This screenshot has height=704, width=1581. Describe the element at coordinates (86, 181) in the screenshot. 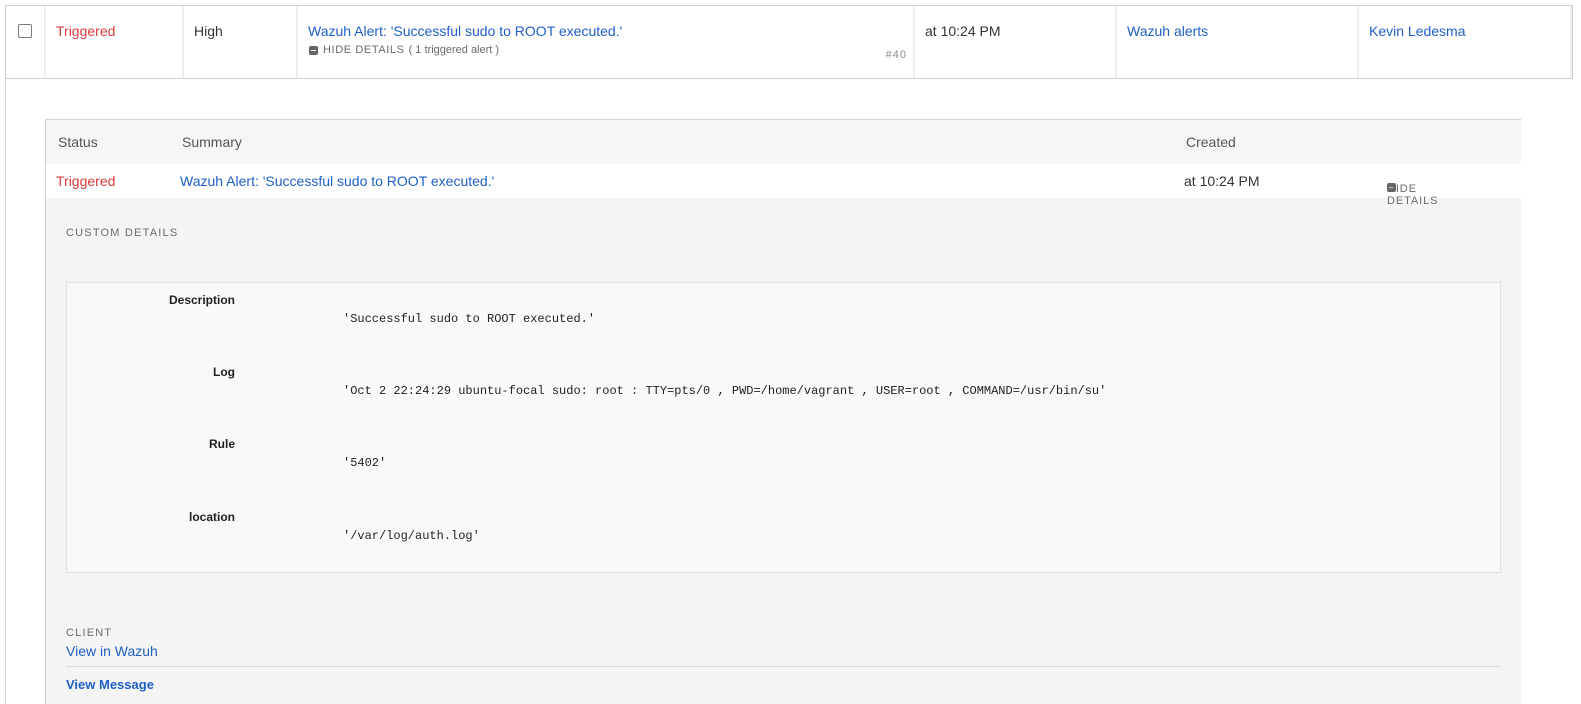

I see `alert-status: Triggered` at that location.